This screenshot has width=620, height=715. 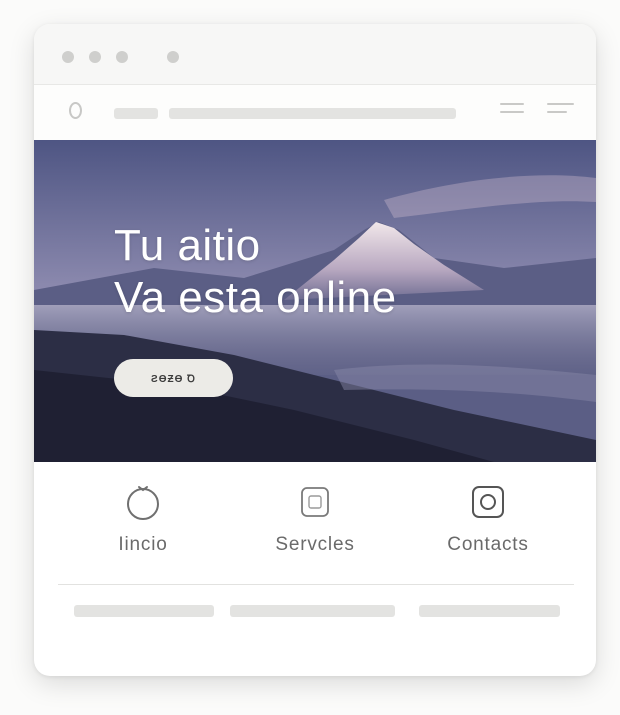 What do you see at coordinates (255, 297) in the screenshot?
I see `hero-title-line-2: Va esta online` at bounding box center [255, 297].